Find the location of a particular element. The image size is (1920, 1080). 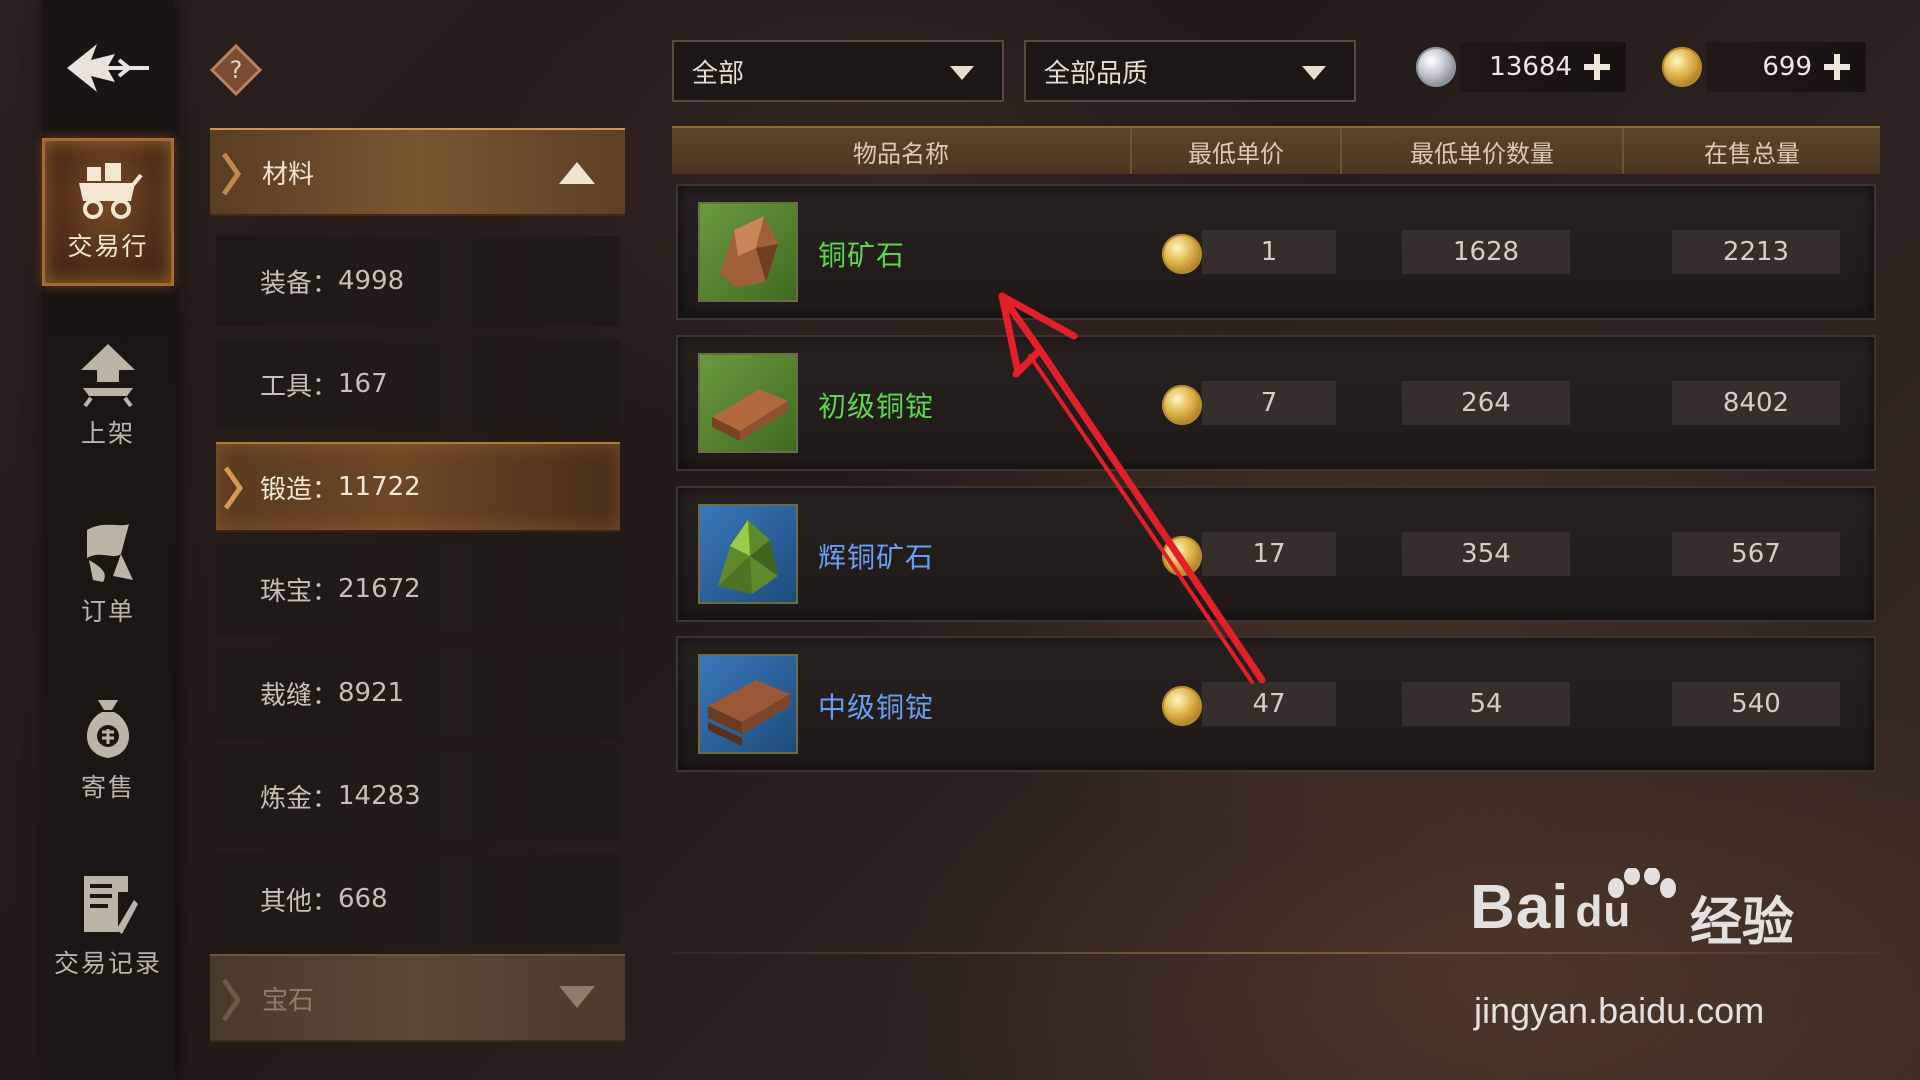

watermark: Bai du 经验 jingyan.baidu.com is located at coordinates (1650, 955).